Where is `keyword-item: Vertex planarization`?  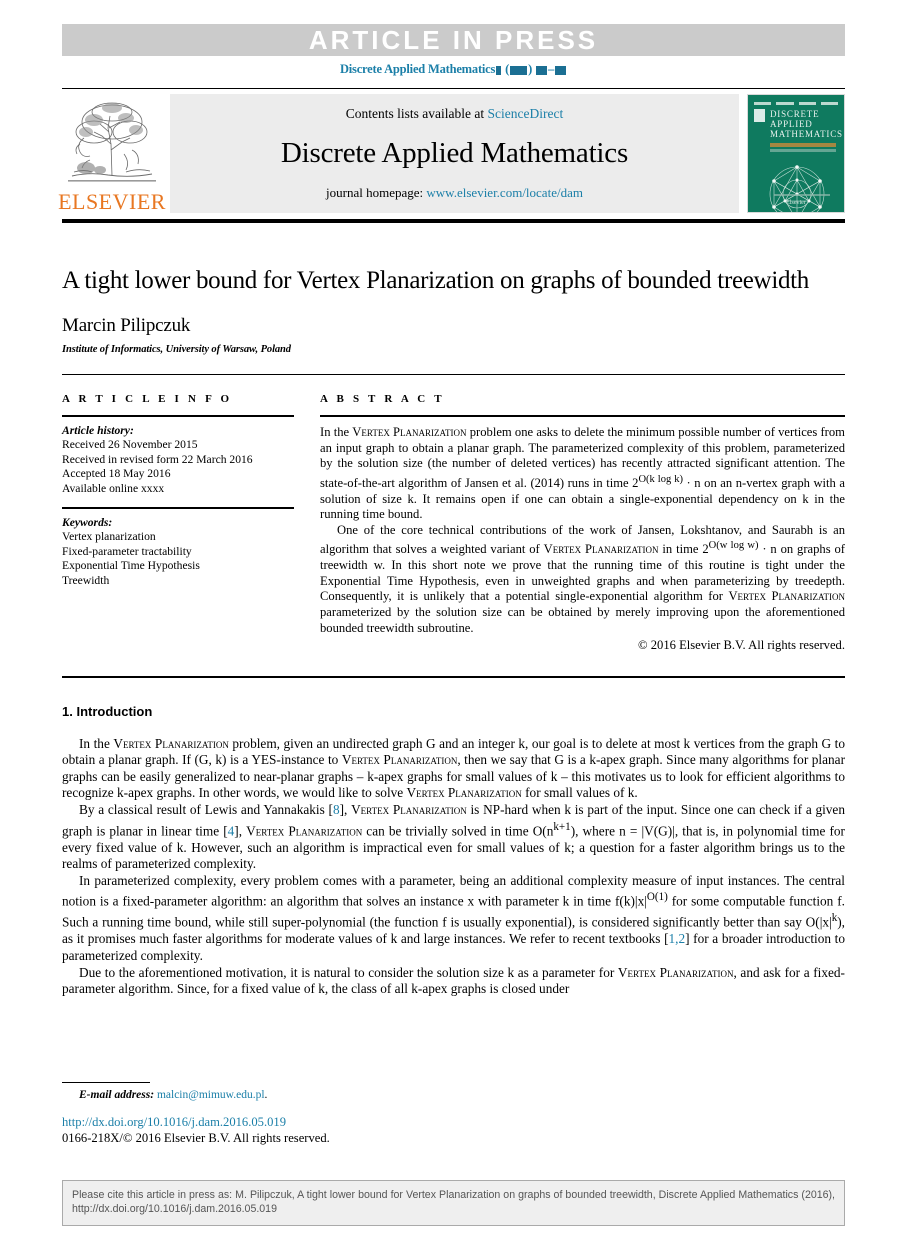 keyword-item: Vertex planarization is located at coordinates (109, 537).